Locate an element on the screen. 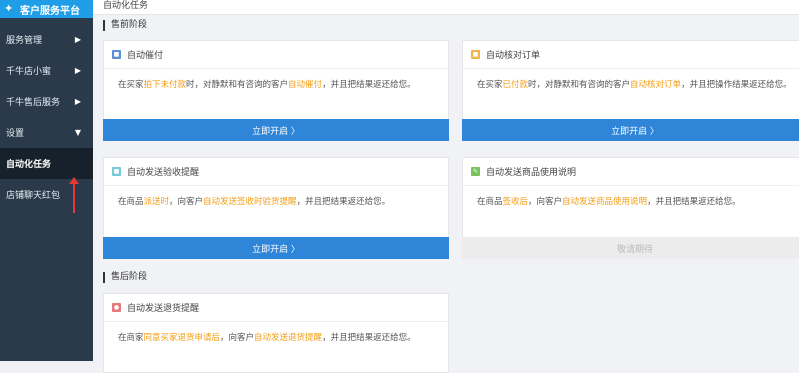 The image size is (799, 373). card-description: 在买家已付款时，对静默和有咨询的客户自动核对订单，并且把操作结果返还给您。 is located at coordinates (631, 92).